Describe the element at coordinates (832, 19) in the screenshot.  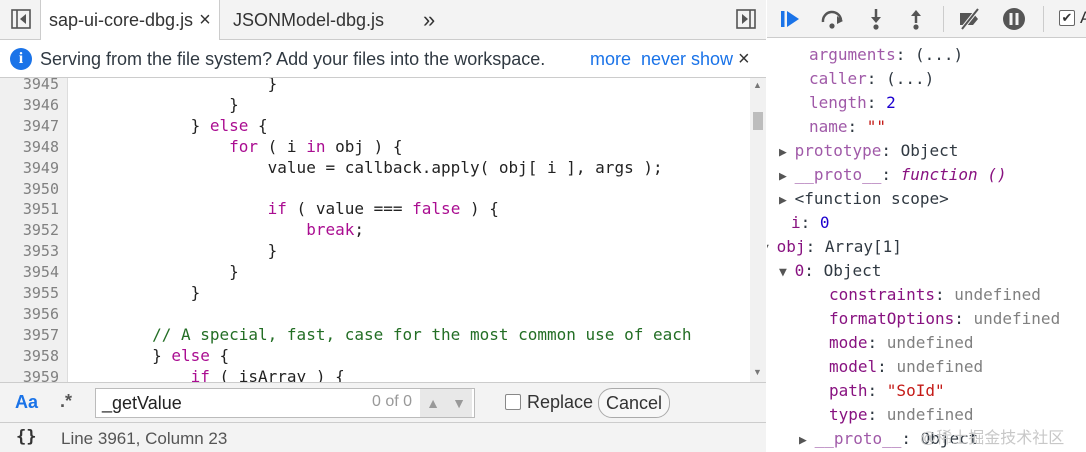
I see `step-over-icon` at that location.